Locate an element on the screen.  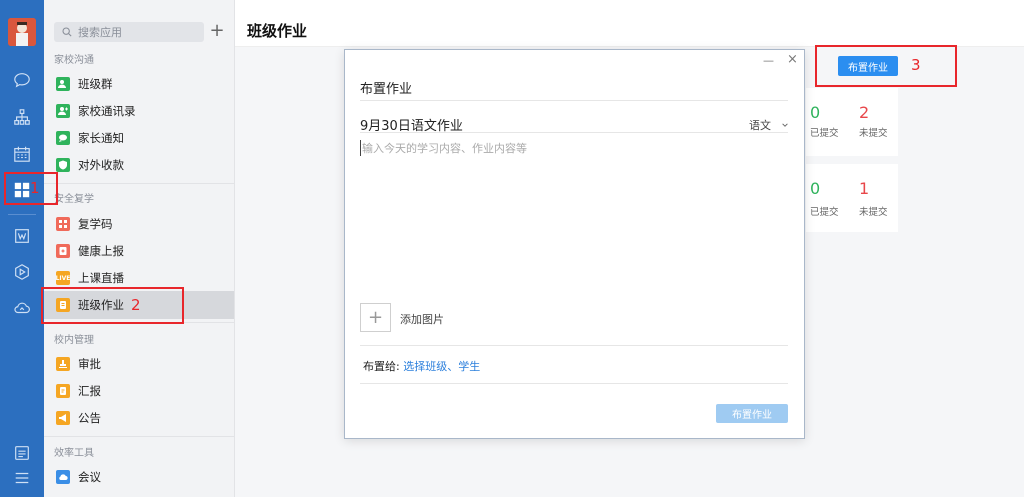
close-button: × is located at coordinates (792, 59).